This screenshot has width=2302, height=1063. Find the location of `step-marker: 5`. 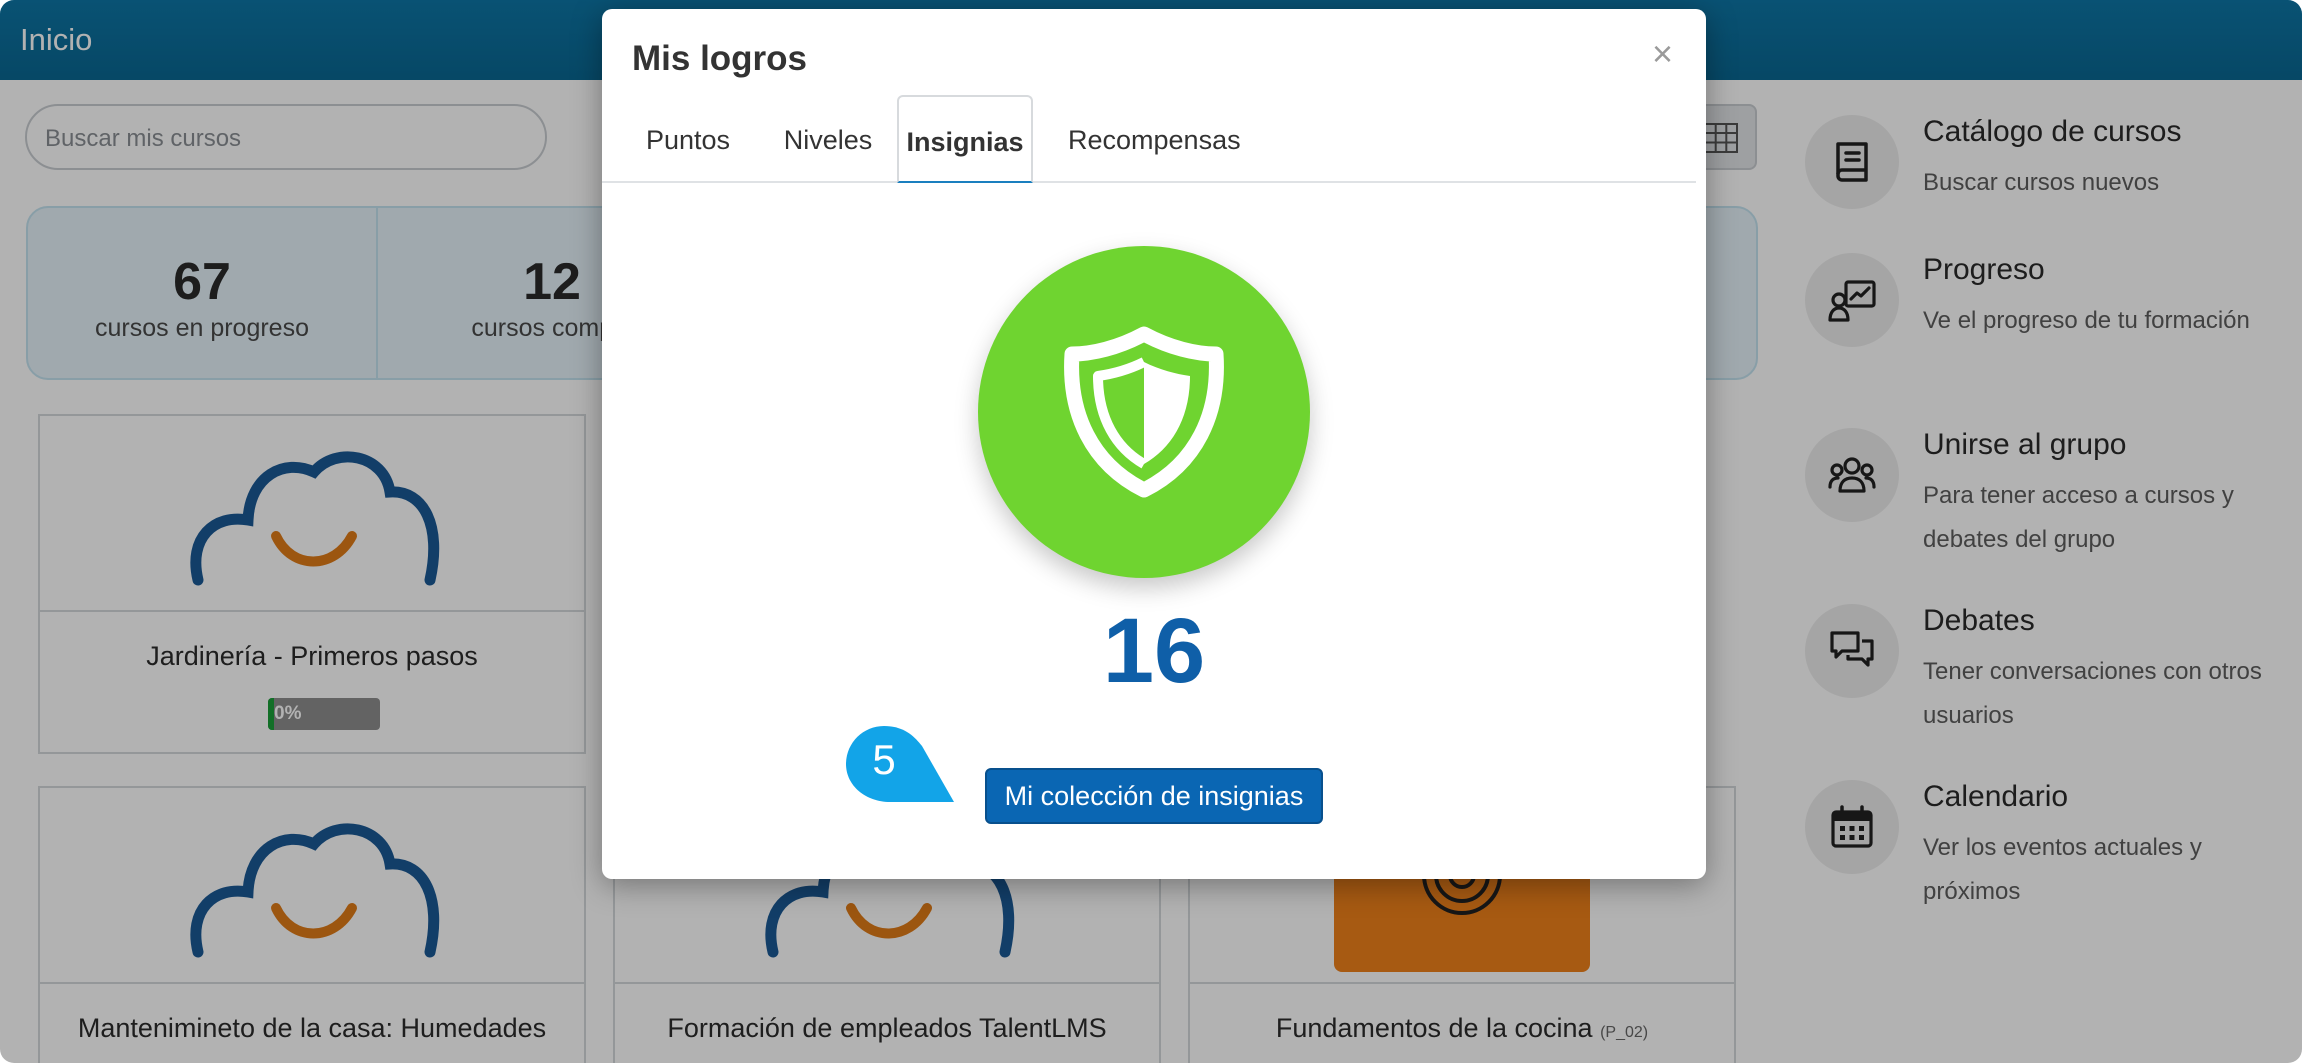

step-marker: 5 is located at coordinates (901, 766).